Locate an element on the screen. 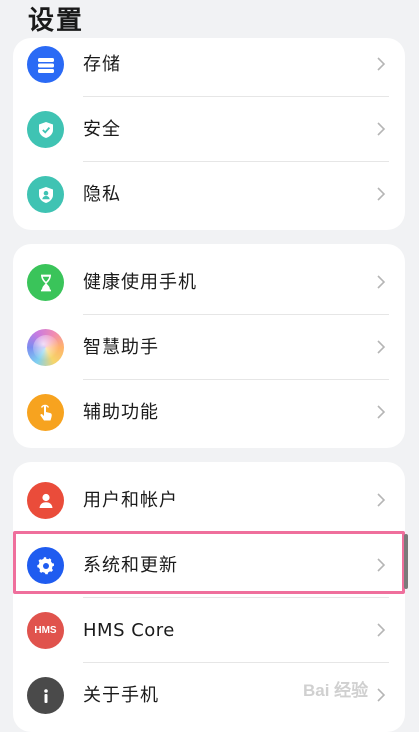 The height and width of the screenshot is (732, 419). settings-item-digital-balance: 健康使用手机 is located at coordinates (209, 282).